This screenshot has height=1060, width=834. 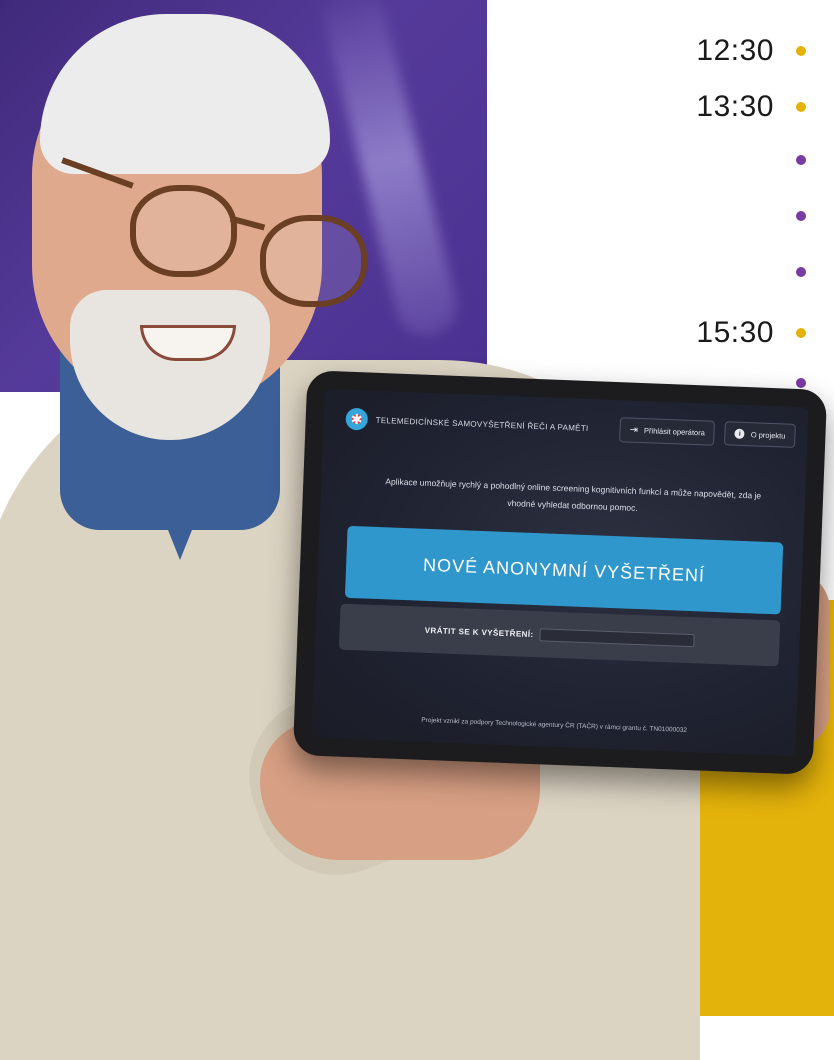 What do you see at coordinates (735, 332) in the screenshot?
I see `schedule-time: 15:30` at bounding box center [735, 332].